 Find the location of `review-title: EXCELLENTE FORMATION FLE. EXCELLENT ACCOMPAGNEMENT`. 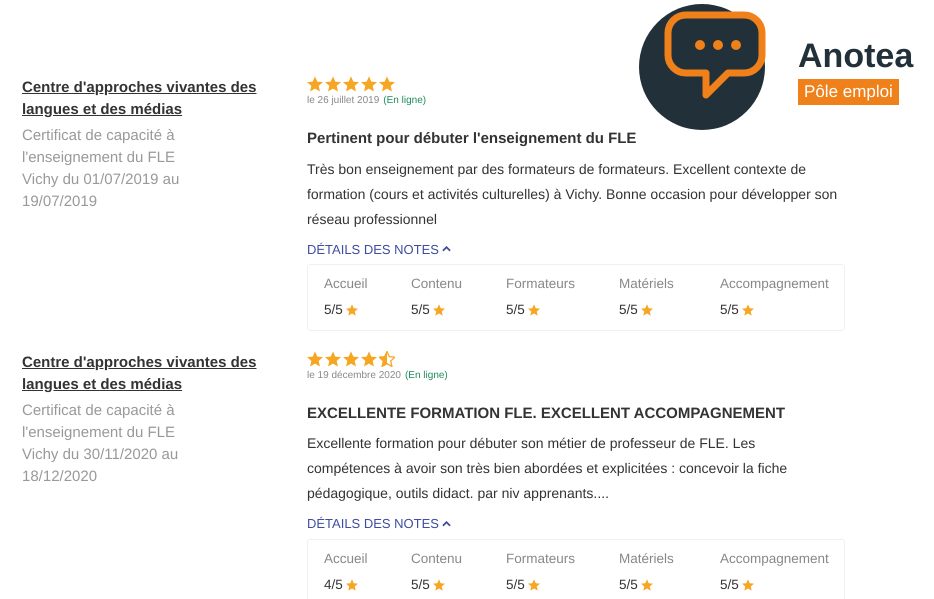

review-title: EXCELLENTE FORMATION FLE. EXCELLENT ACCOMPAGNEMENT is located at coordinates (546, 414).